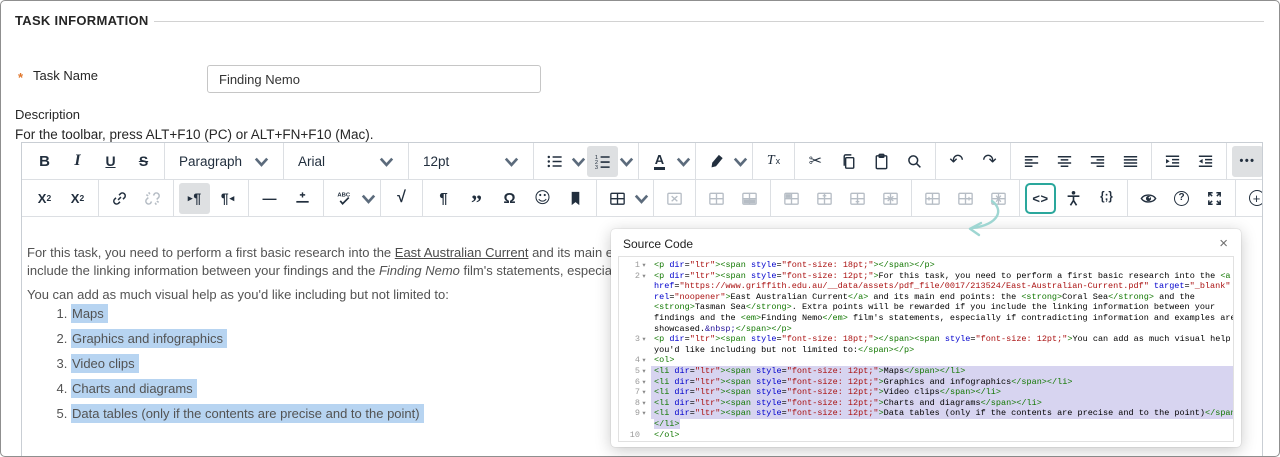 This screenshot has height=457, width=1280. What do you see at coordinates (211, 161) in the screenshot?
I see `paragraph-style-value: Paragraph` at bounding box center [211, 161].